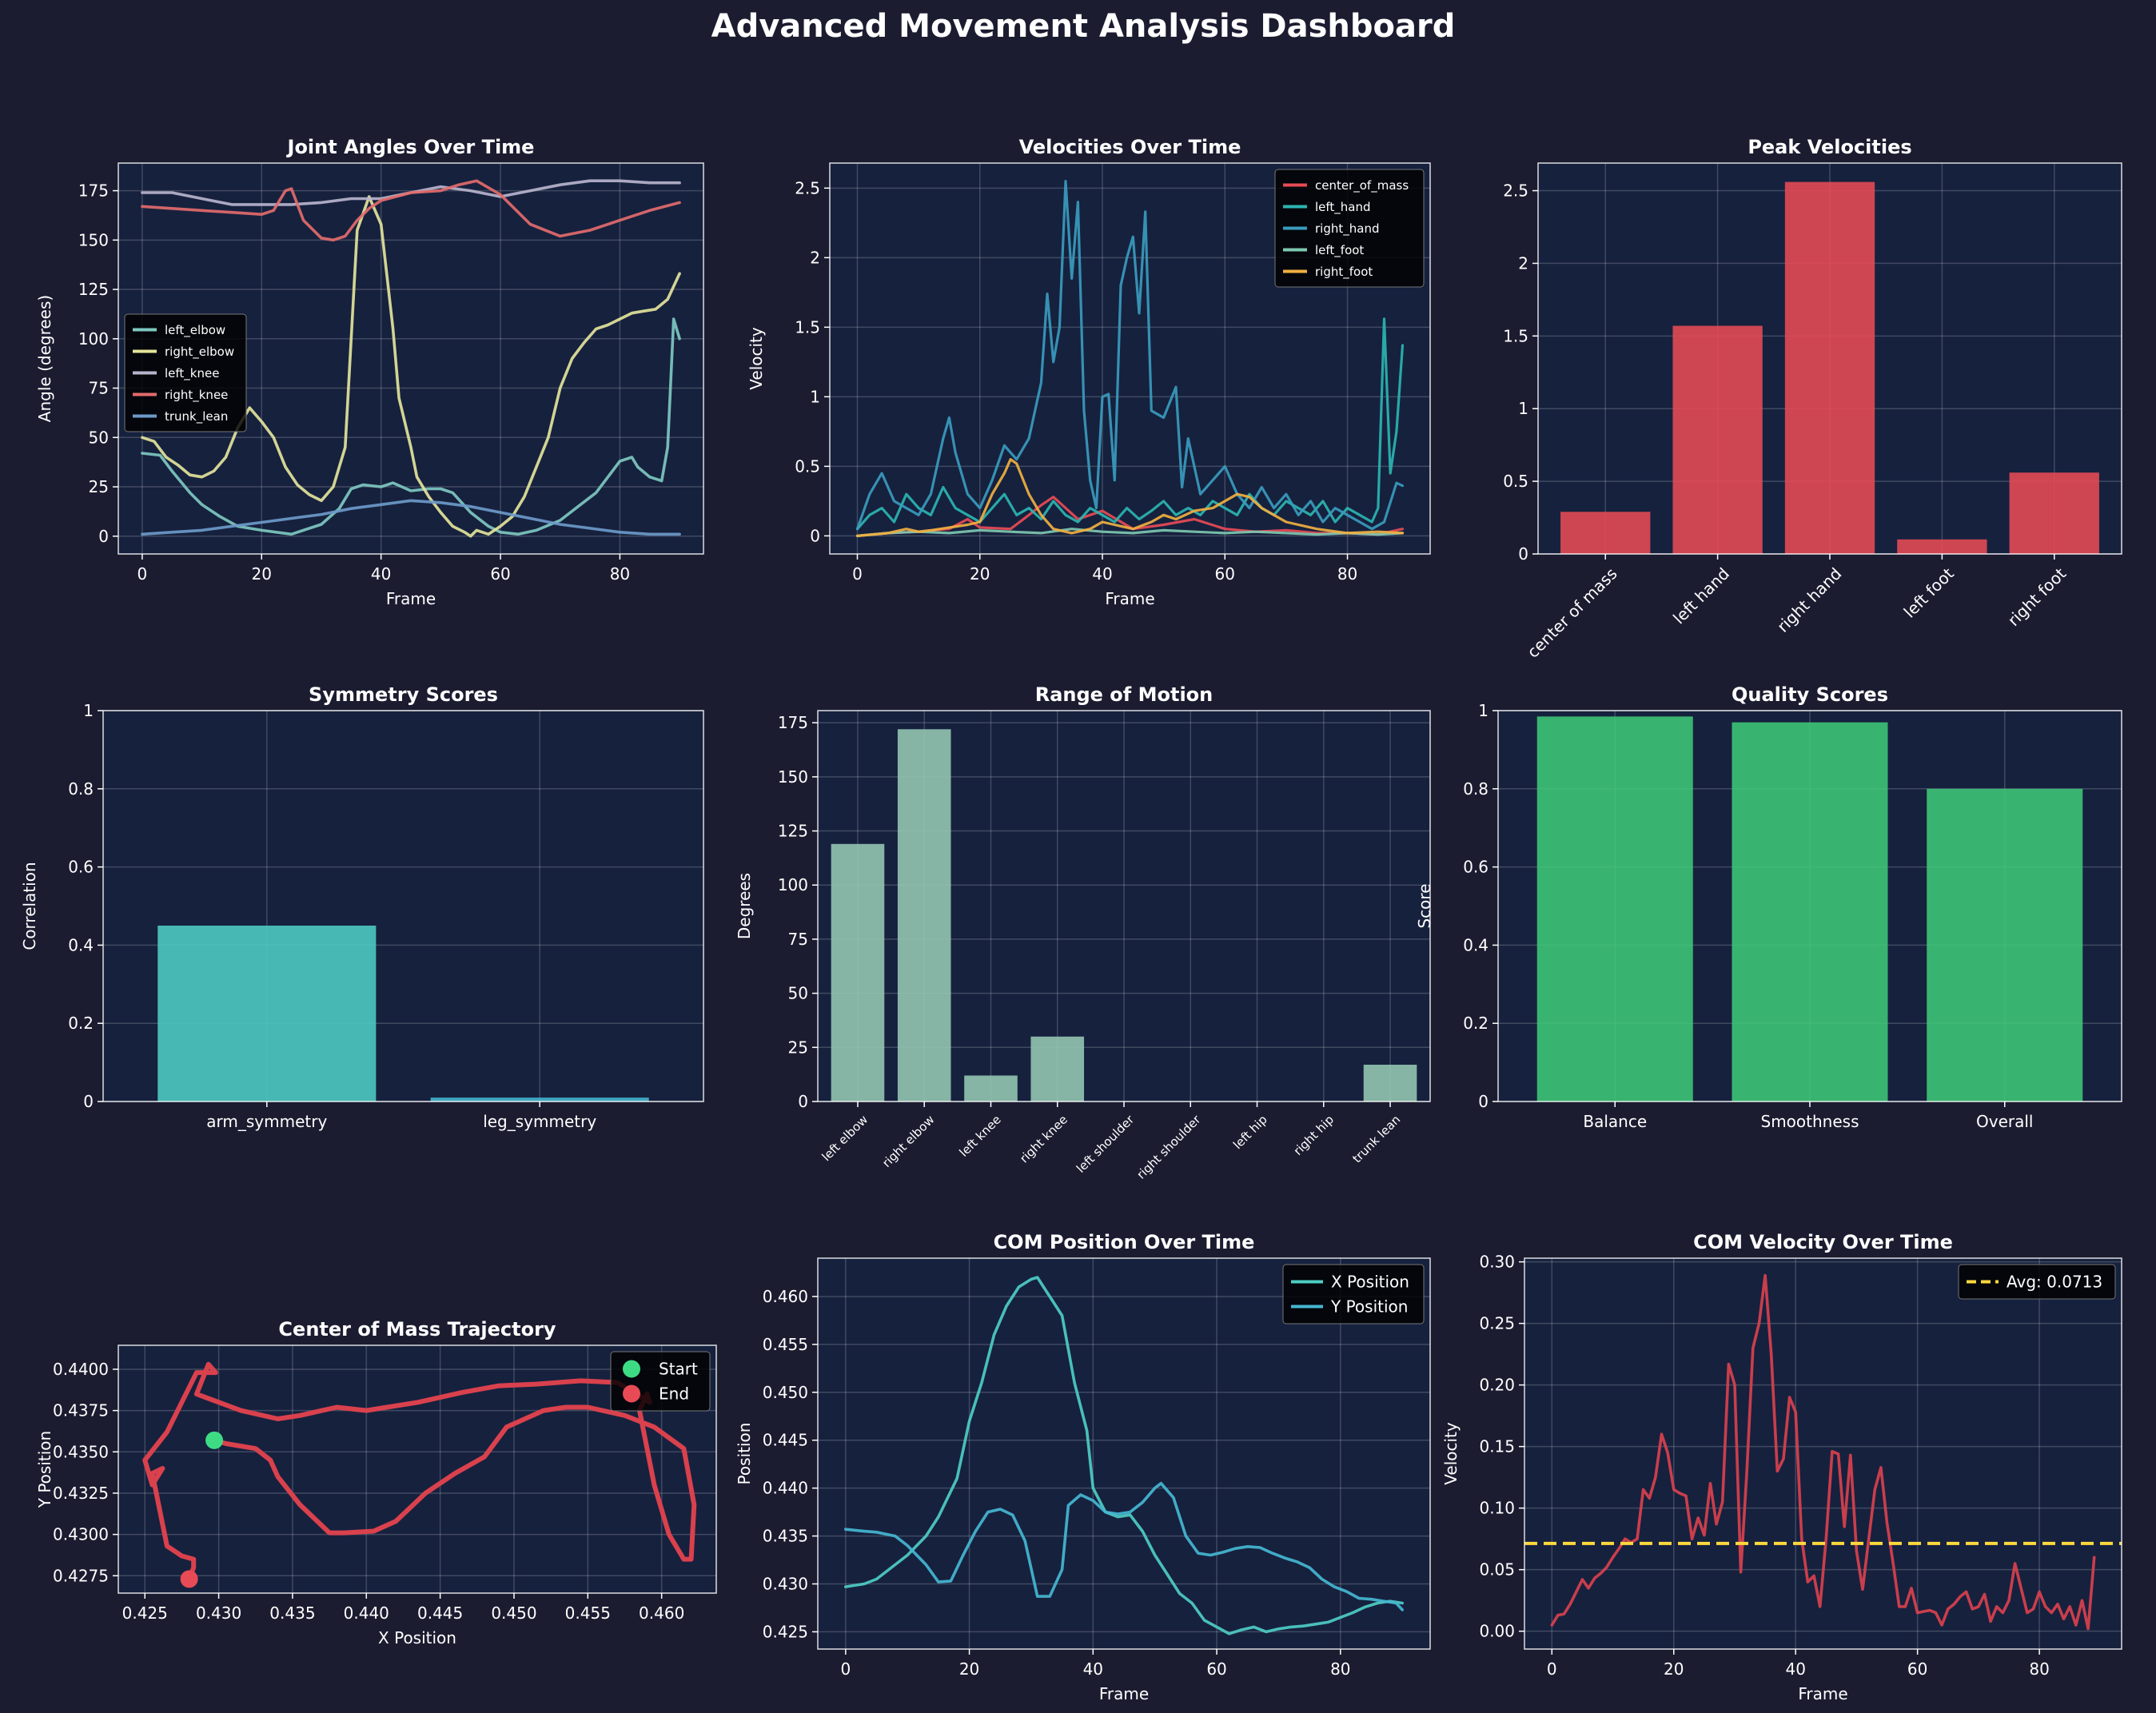  I want to click on chart-title: Velocities Over Time, so click(1130, 147).